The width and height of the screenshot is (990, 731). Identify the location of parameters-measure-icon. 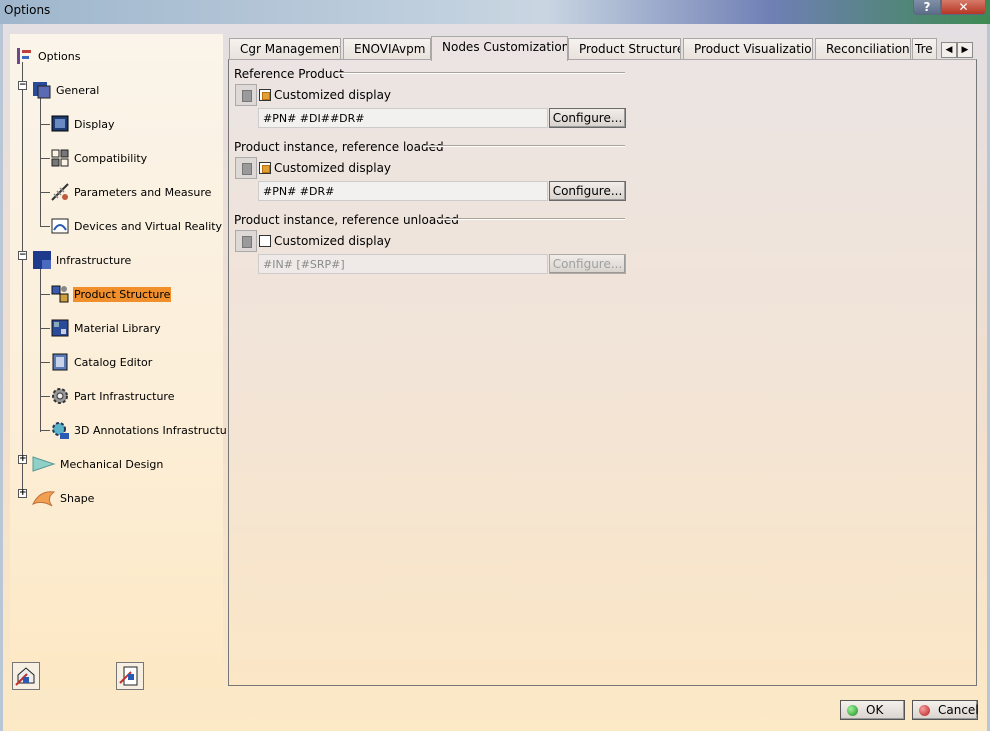
(60, 192).